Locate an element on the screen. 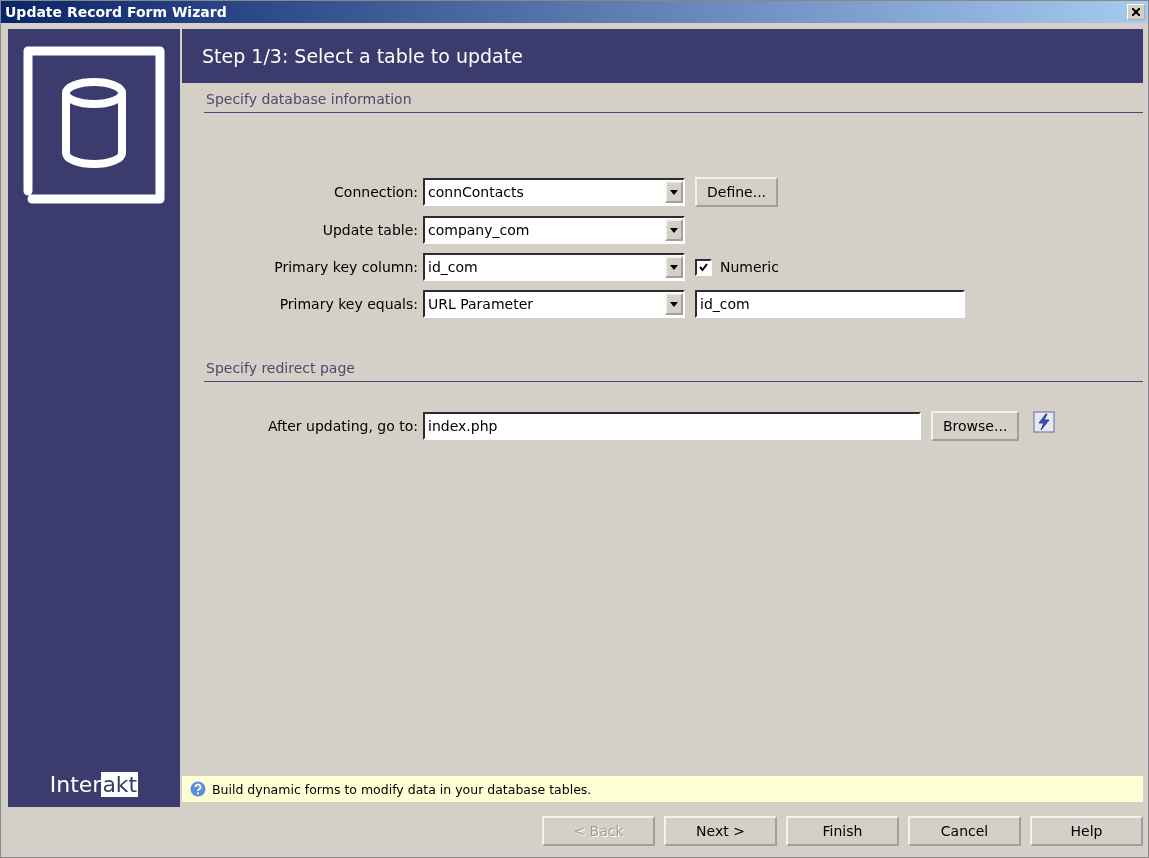 This screenshot has height=858, width=1149. logo: Interakt is located at coordinates (94, 784).